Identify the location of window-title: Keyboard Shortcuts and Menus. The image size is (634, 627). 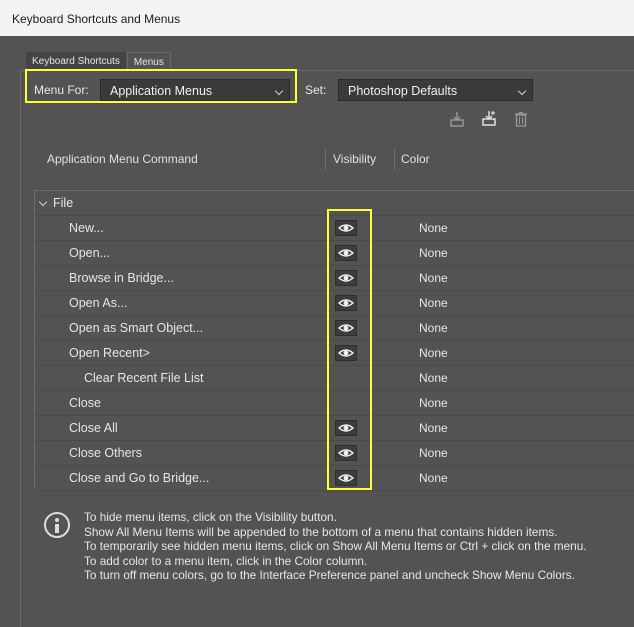
(317, 18).